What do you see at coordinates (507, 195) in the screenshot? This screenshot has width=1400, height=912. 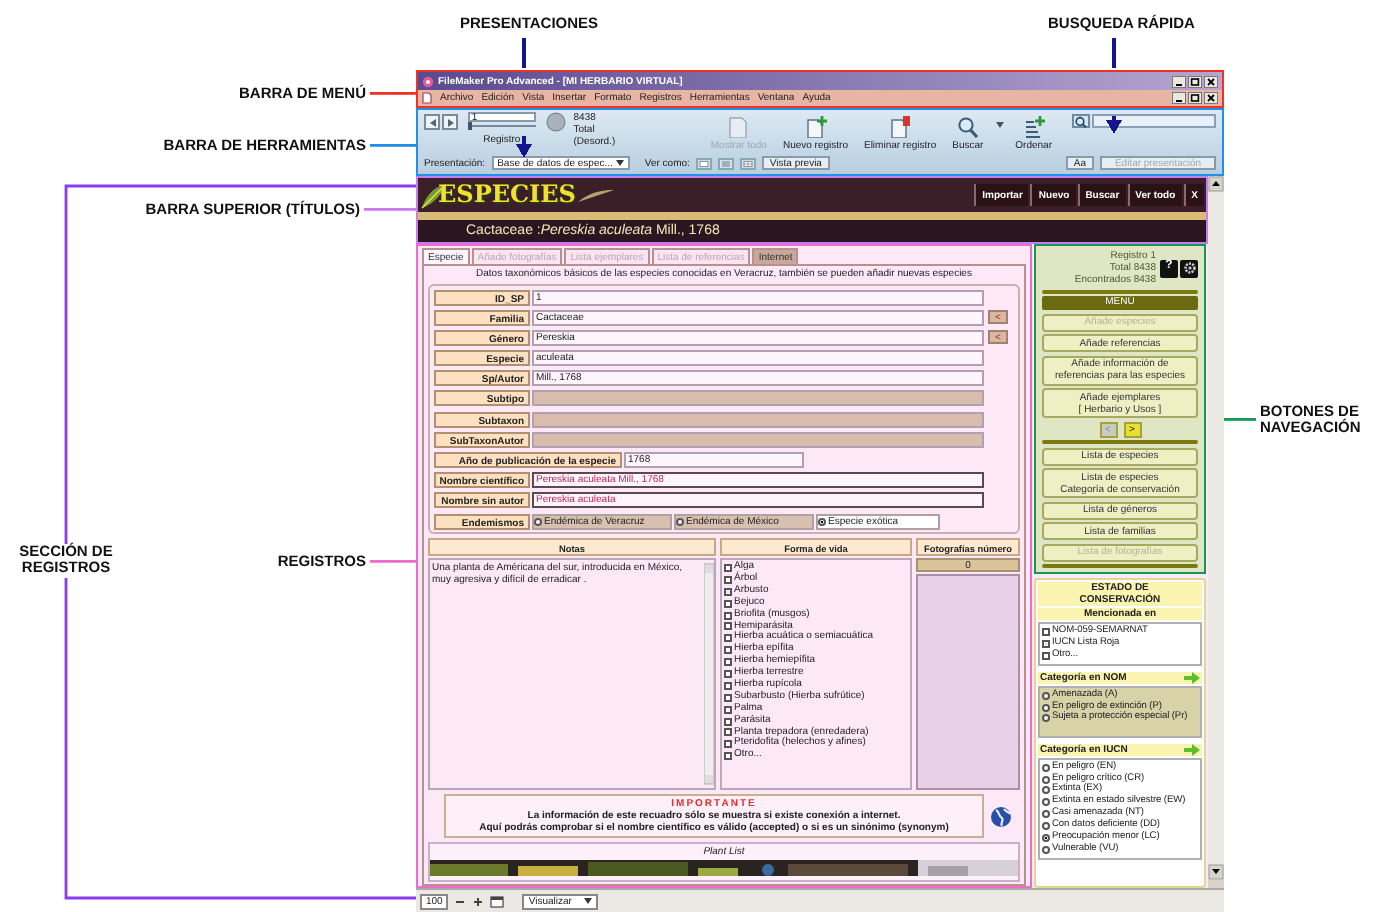 I see `logo-text: ESPECIES` at bounding box center [507, 195].